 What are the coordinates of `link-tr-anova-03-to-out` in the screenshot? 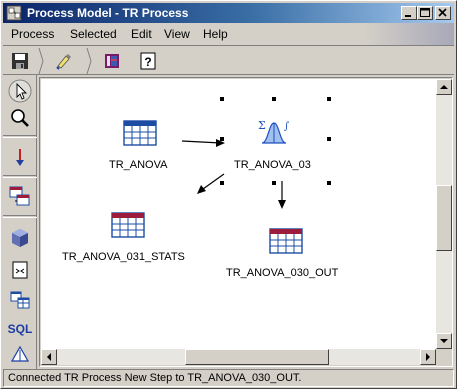 It's located at (282, 195).